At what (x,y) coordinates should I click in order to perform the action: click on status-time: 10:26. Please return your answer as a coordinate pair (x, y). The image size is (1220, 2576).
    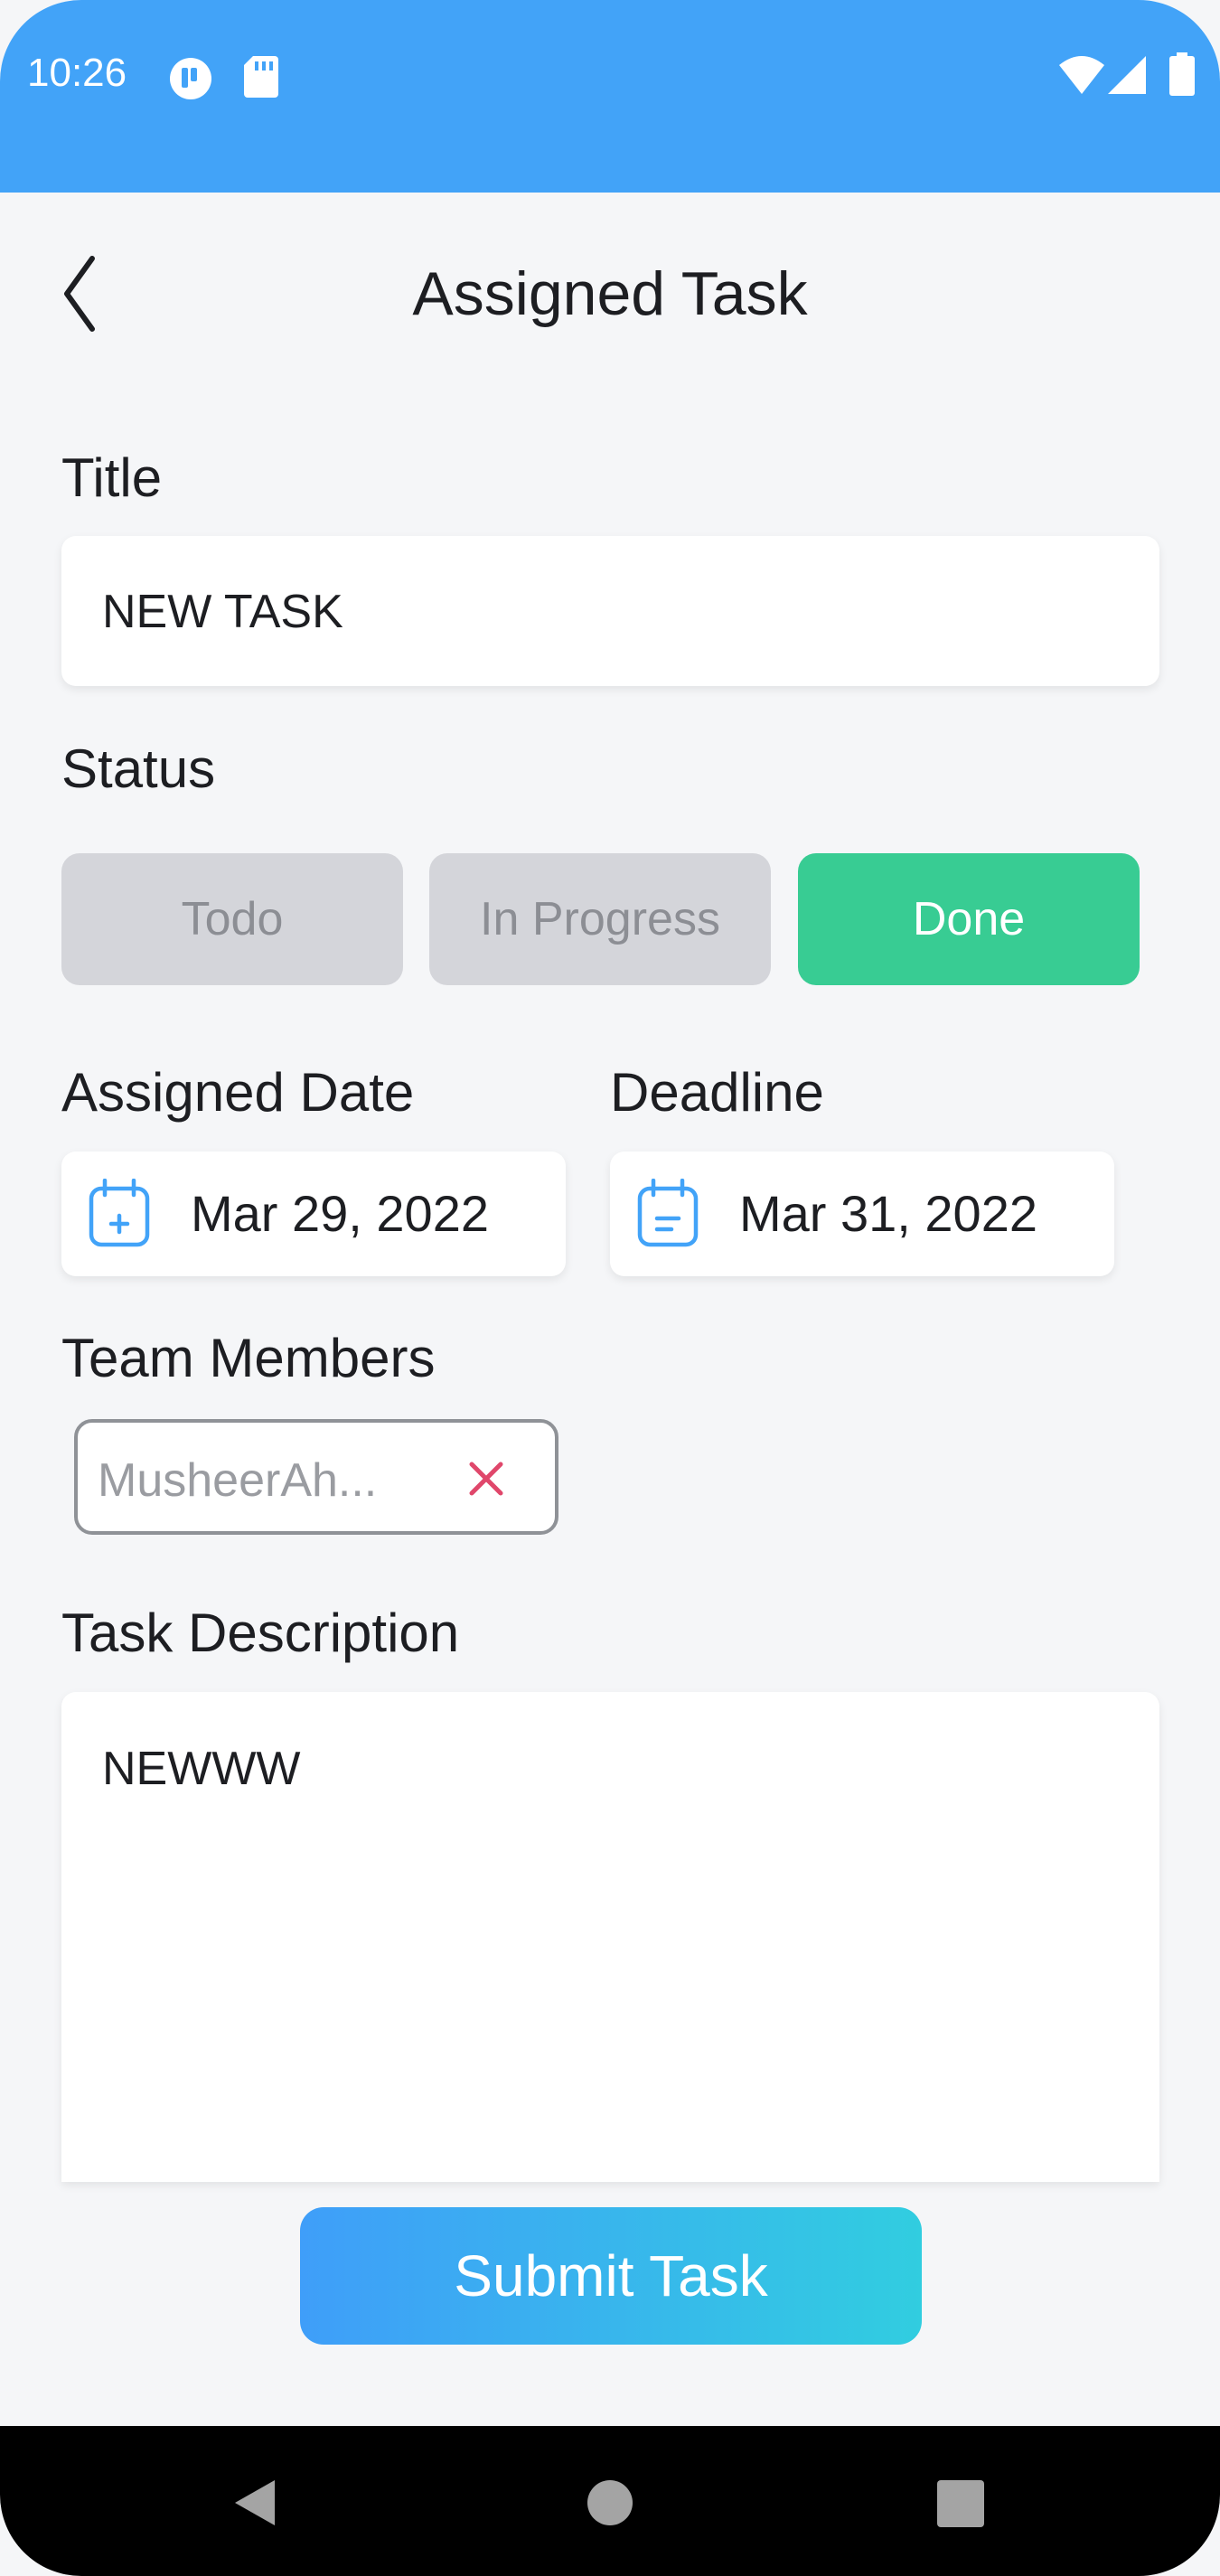
    Looking at the image, I should click on (77, 73).